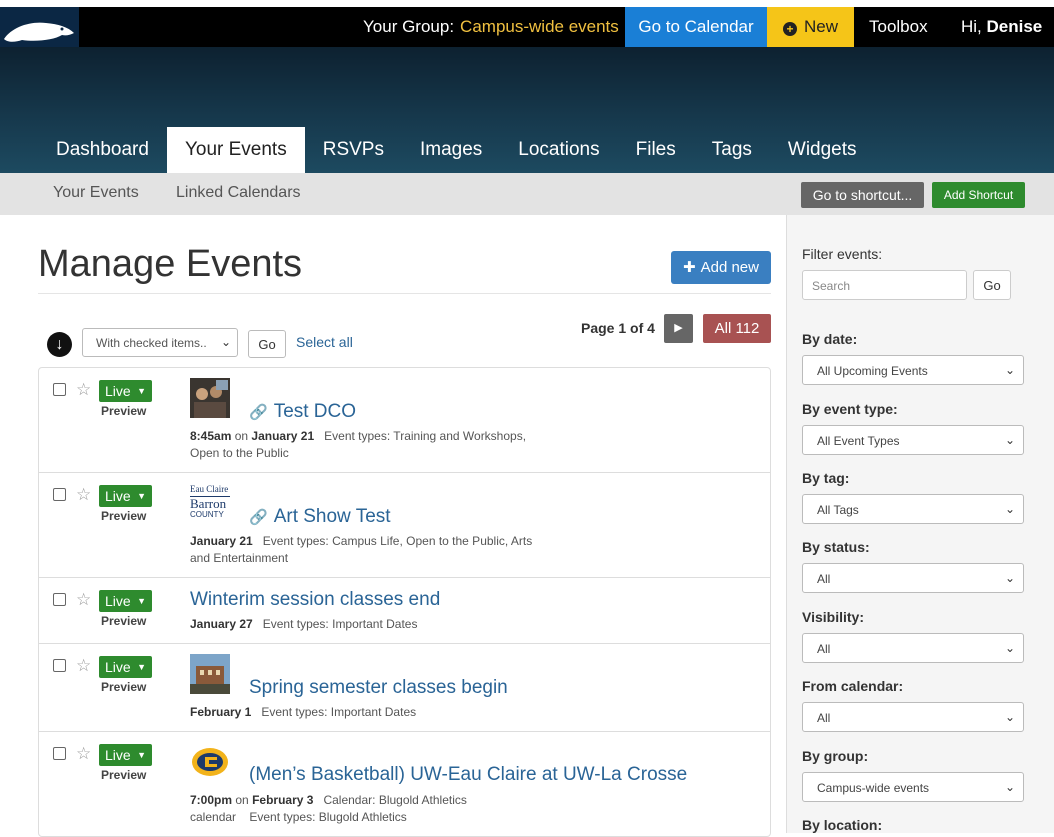 The height and width of the screenshot is (837, 1054). I want to click on tab-widgets: Widgets, so click(822, 150).